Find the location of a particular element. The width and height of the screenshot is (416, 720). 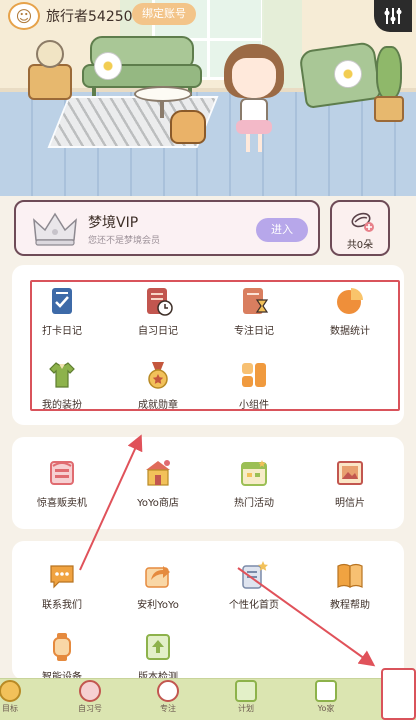

flower-icon is located at coordinates (361, 220).